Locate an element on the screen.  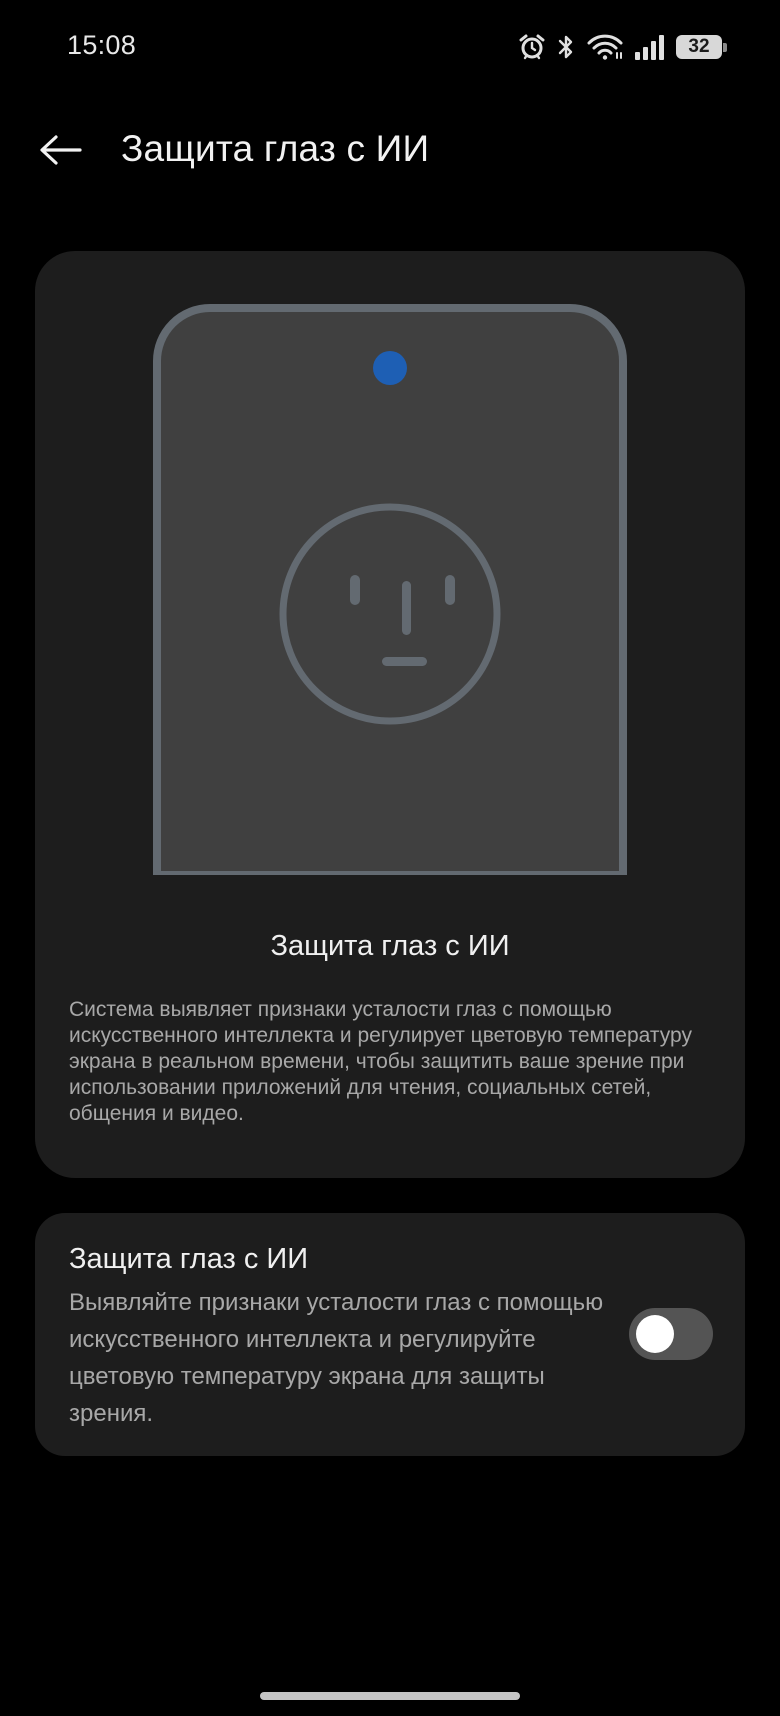
battery-icon: 32 is located at coordinates (701, 47).